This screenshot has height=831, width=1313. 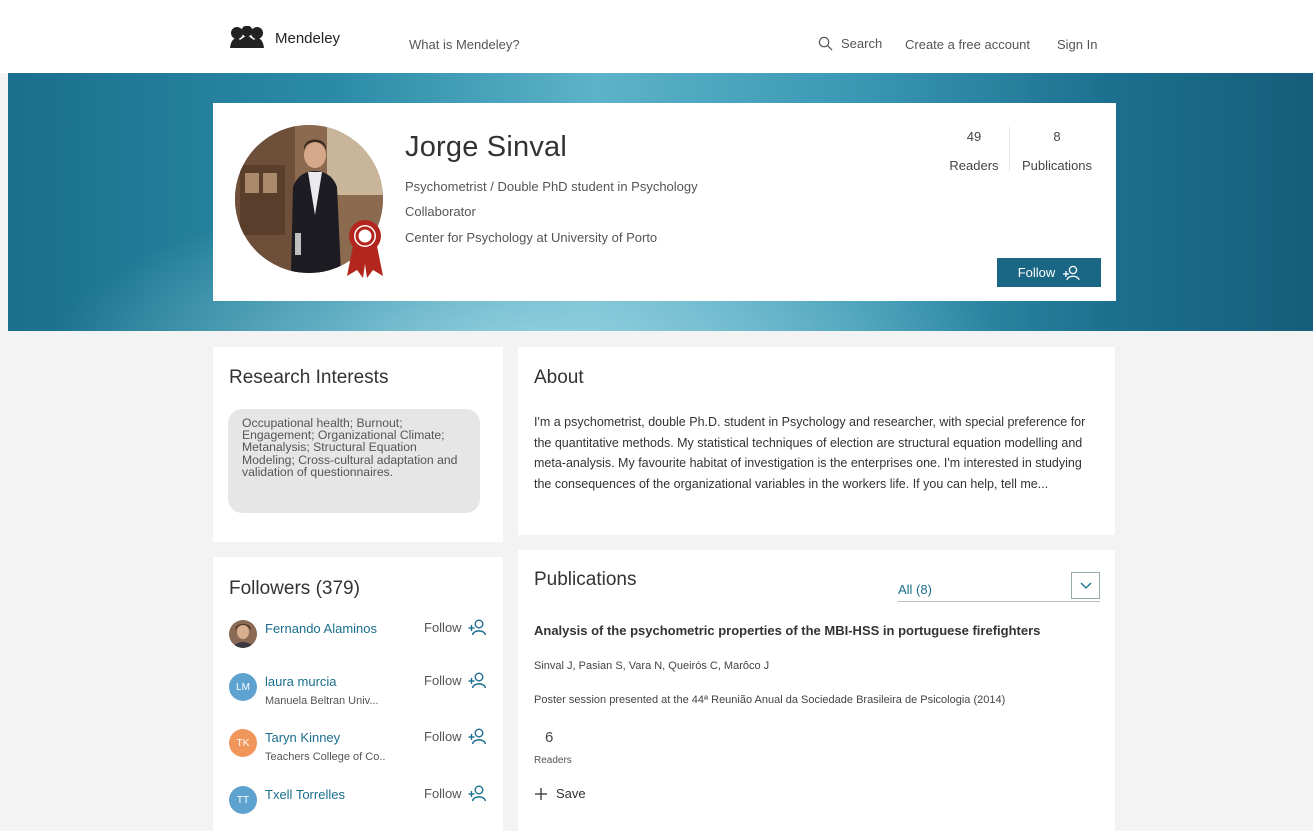 I want to click on save-publication-button: Save, so click(x=560, y=793).